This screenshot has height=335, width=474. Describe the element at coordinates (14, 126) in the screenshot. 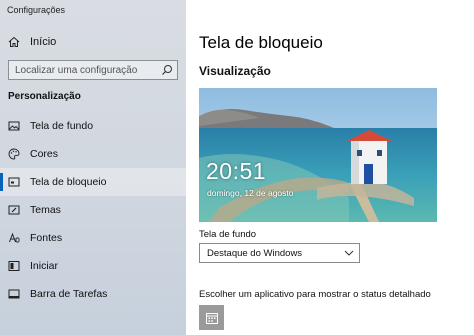

I see `picture-icon` at that location.